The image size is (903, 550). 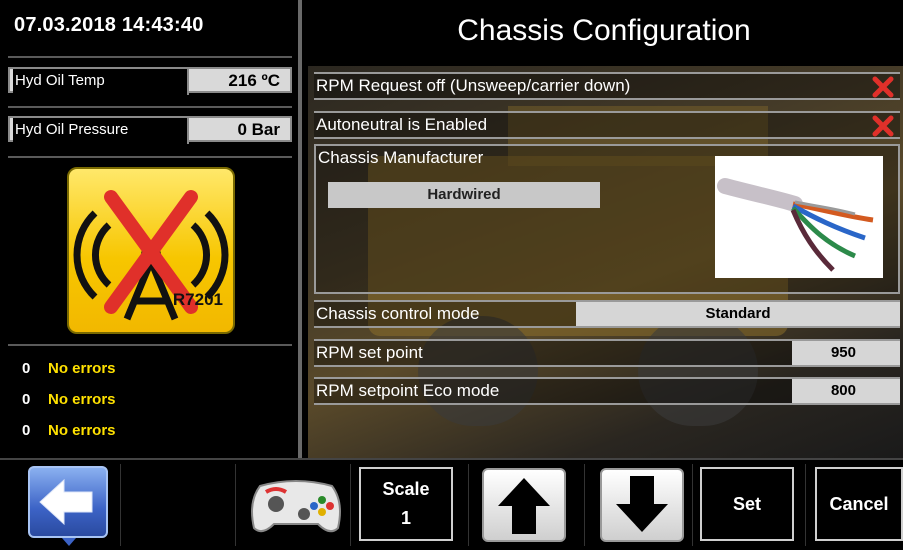 I want to click on gamepad-button, so click(x=296, y=505).